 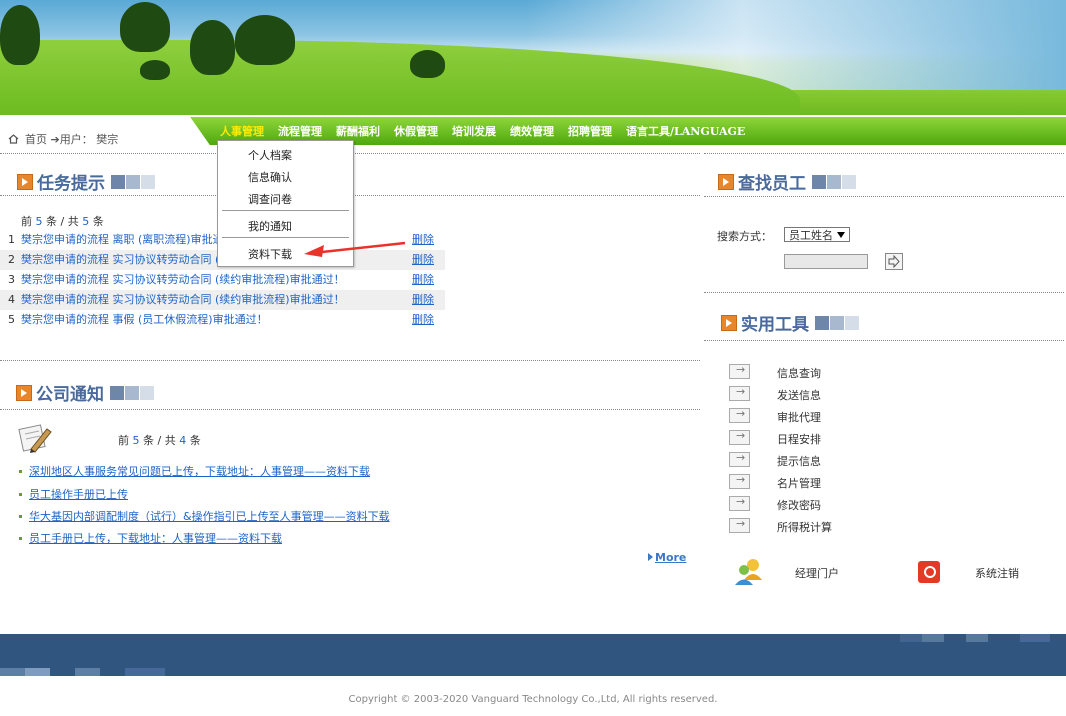 What do you see at coordinates (590, 131) in the screenshot?
I see `nav-item-recruitment: 招聘管理` at bounding box center [590, 131].